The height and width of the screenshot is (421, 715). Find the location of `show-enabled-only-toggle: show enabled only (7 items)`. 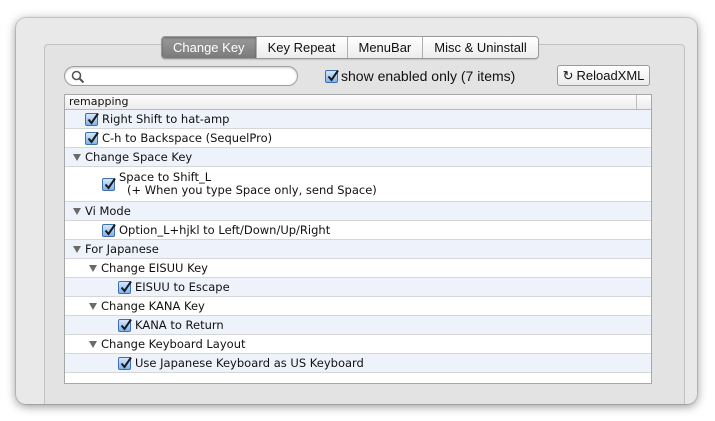

show-enabled-only-toggle: show enabled only (7 items) is located at coordinates (420, 76).